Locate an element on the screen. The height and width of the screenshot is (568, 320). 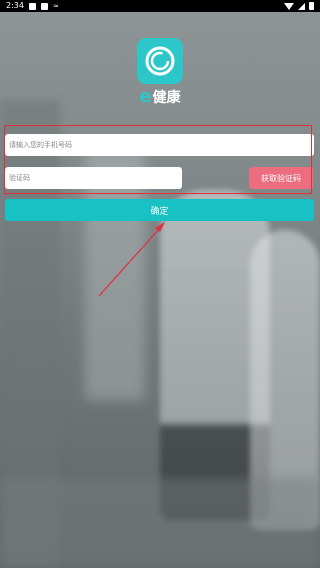
brand-name: e健康 is located at coordinates (160, 96).